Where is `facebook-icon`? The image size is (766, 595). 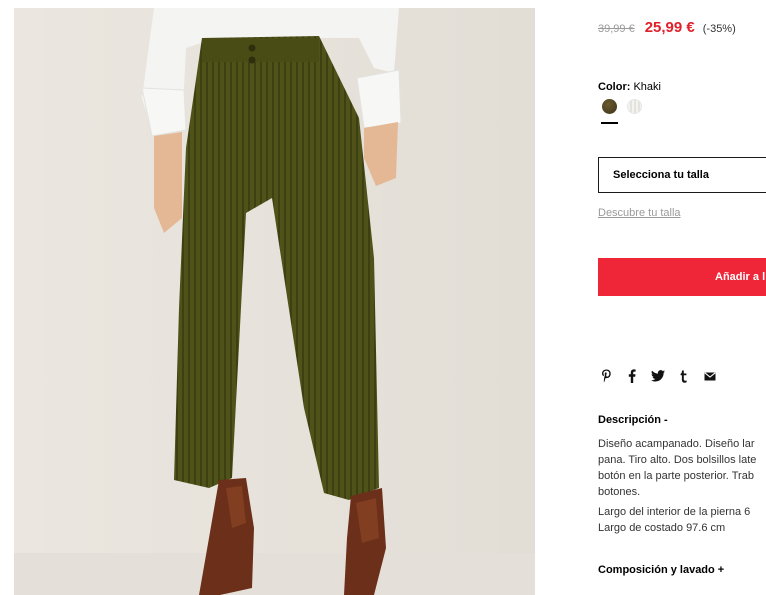
facebook-icon is located at coordinates (632, 376).